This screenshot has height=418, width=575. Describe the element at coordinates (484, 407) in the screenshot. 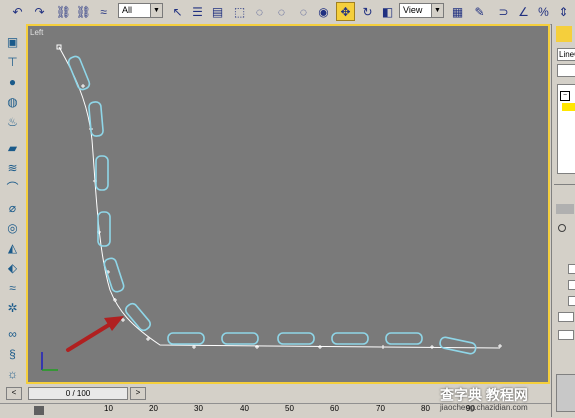

I see `watermark-url: jiaocheng.chazidian.com` at that location.